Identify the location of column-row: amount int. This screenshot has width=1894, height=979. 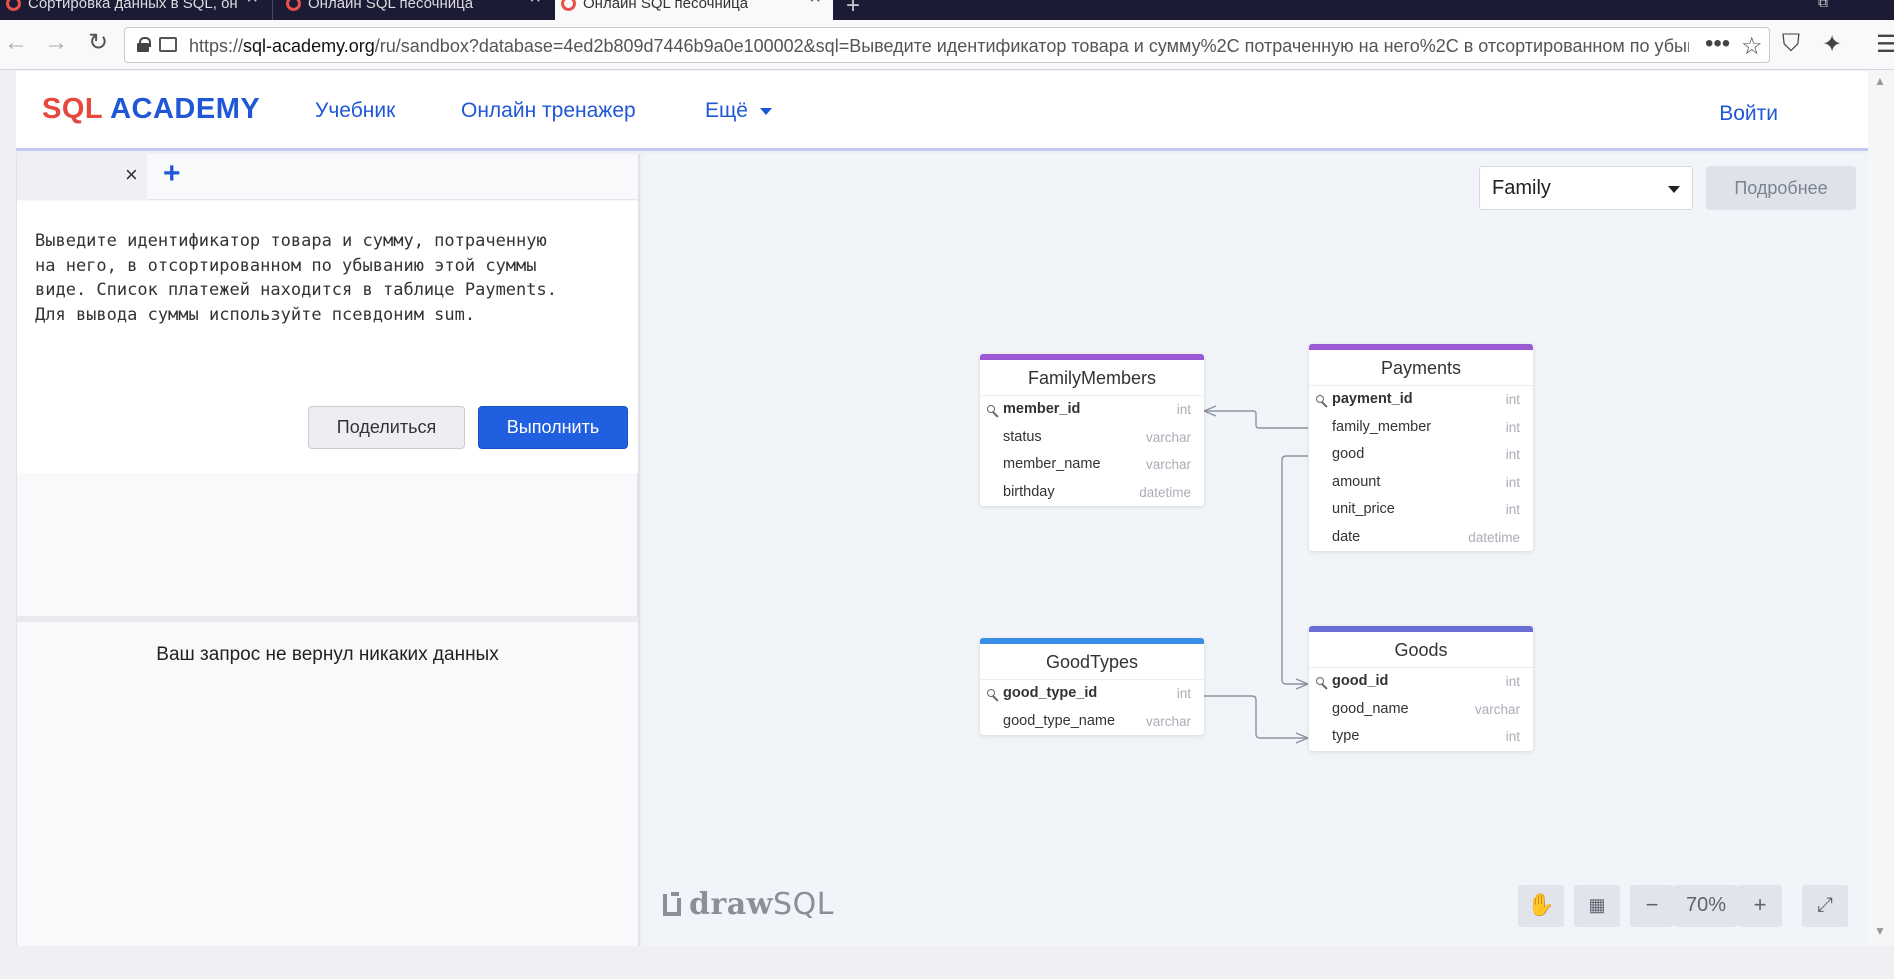
(1426, 481).